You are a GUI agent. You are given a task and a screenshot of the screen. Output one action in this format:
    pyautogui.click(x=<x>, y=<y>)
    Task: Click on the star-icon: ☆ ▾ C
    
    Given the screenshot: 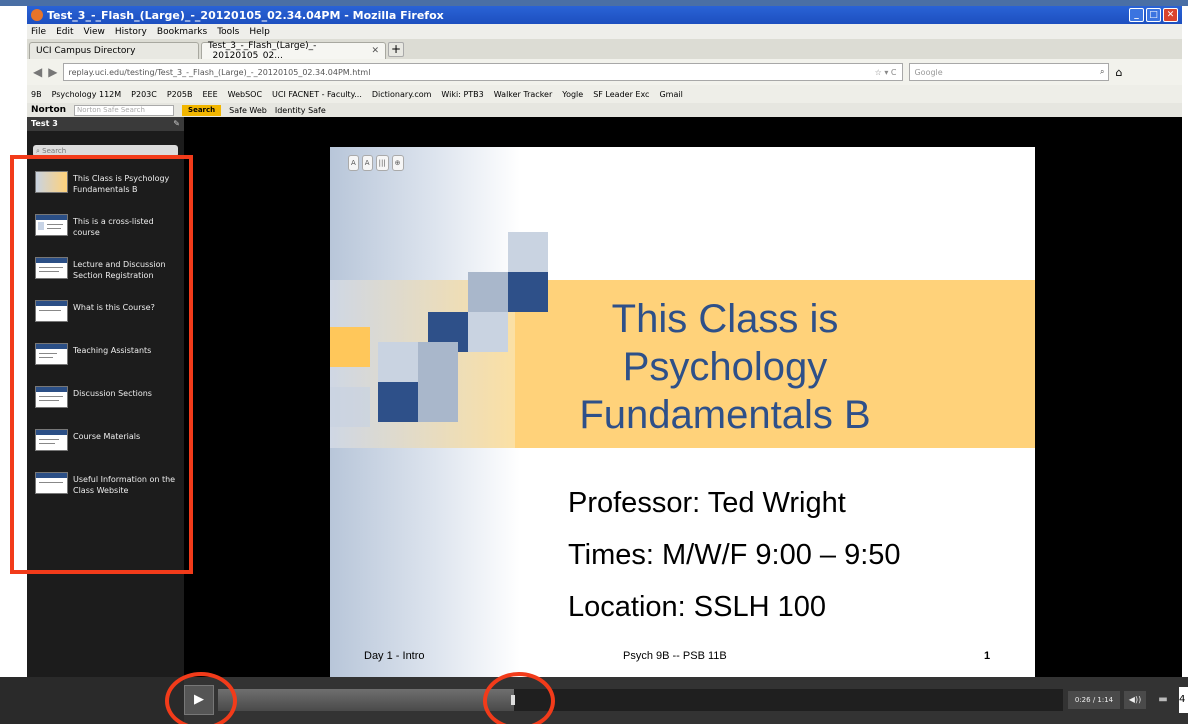 What is the action you would take?
    pyautogui.click(x=886, y=72)
    